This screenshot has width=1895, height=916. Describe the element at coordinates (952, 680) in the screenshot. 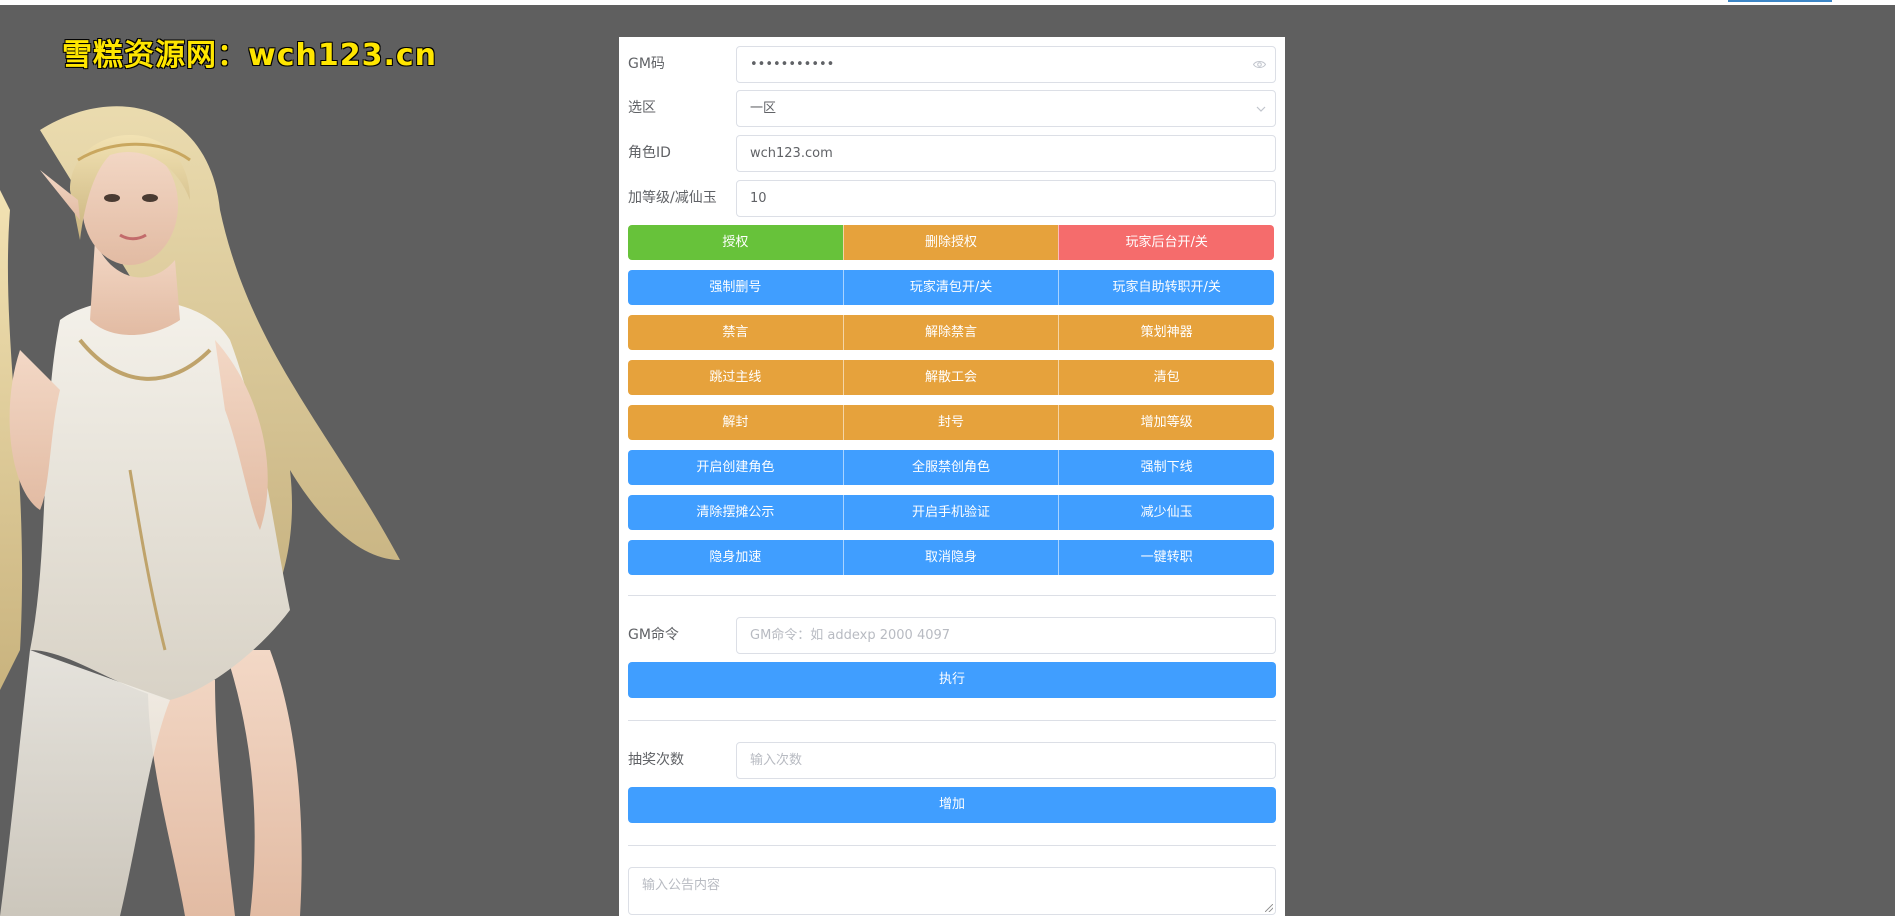

I see `execute-button: 执行` at that location.